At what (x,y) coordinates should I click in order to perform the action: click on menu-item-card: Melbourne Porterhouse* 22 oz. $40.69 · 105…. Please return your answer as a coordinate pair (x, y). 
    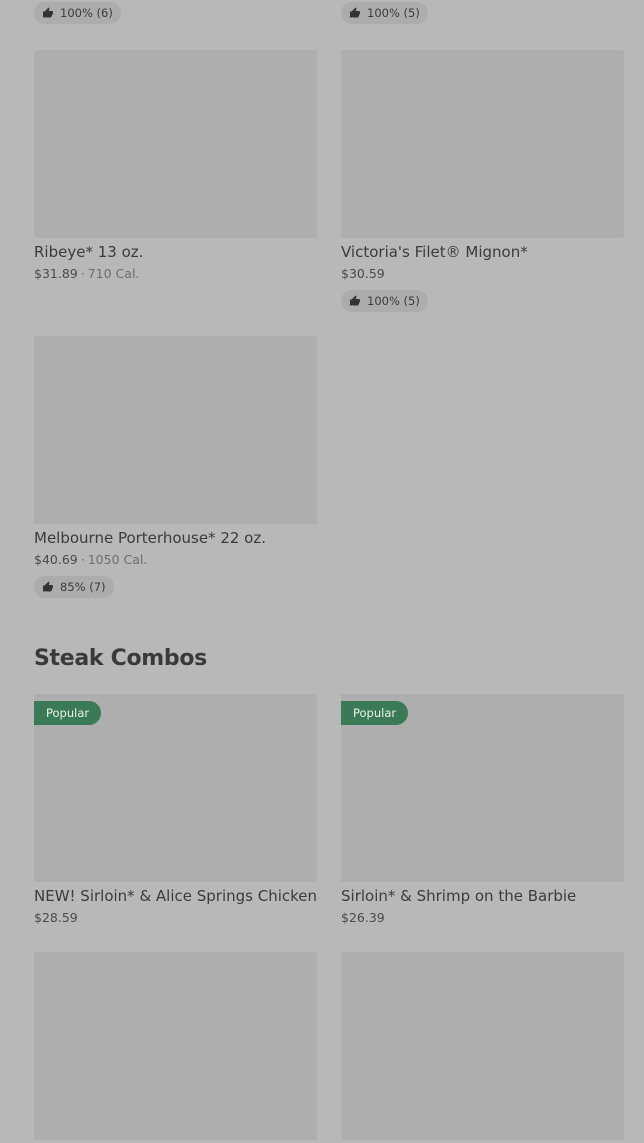
    Looking at the image, I should click on (175, 467).